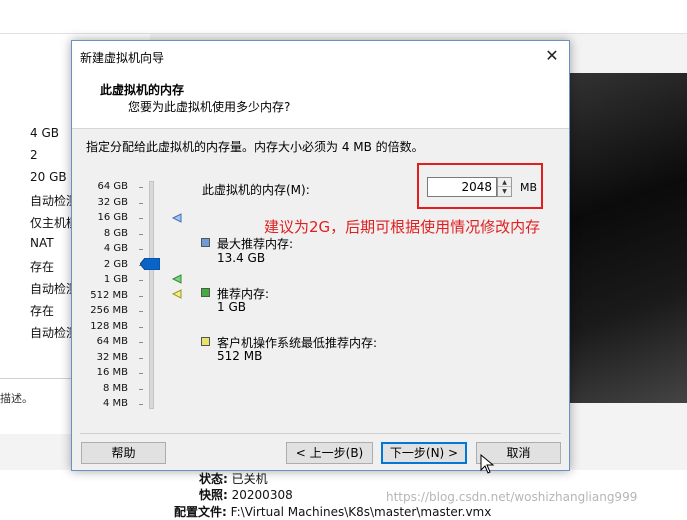  I want to click on scale-label: 128 MB, so click(109, 326).